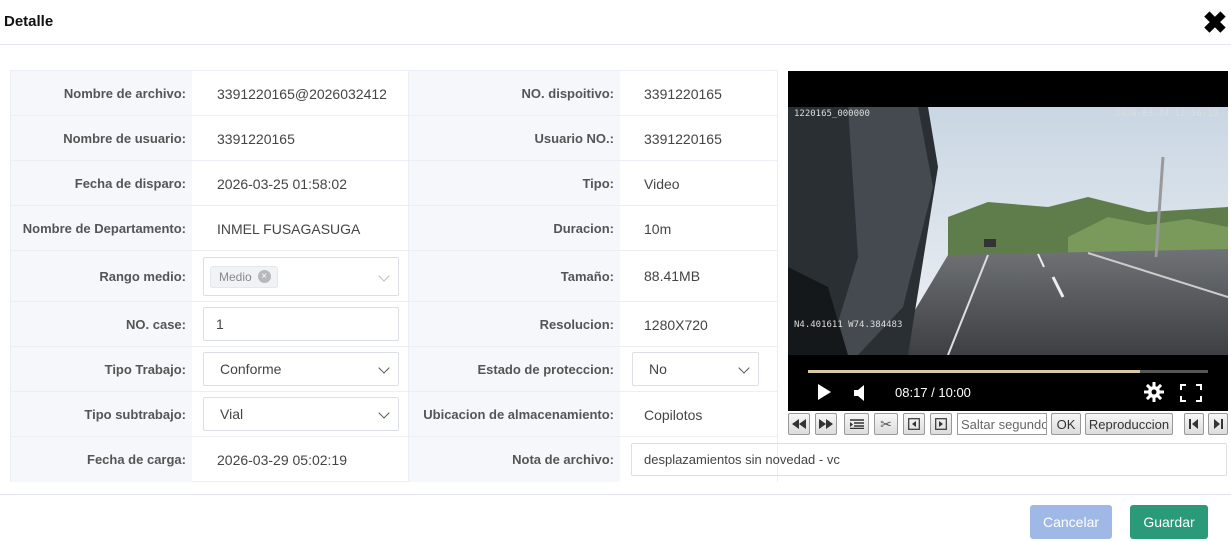 This screenshot has width=1231, height=541. I want to click on time-display: 08:17 / 10:00, so click(933, 392).